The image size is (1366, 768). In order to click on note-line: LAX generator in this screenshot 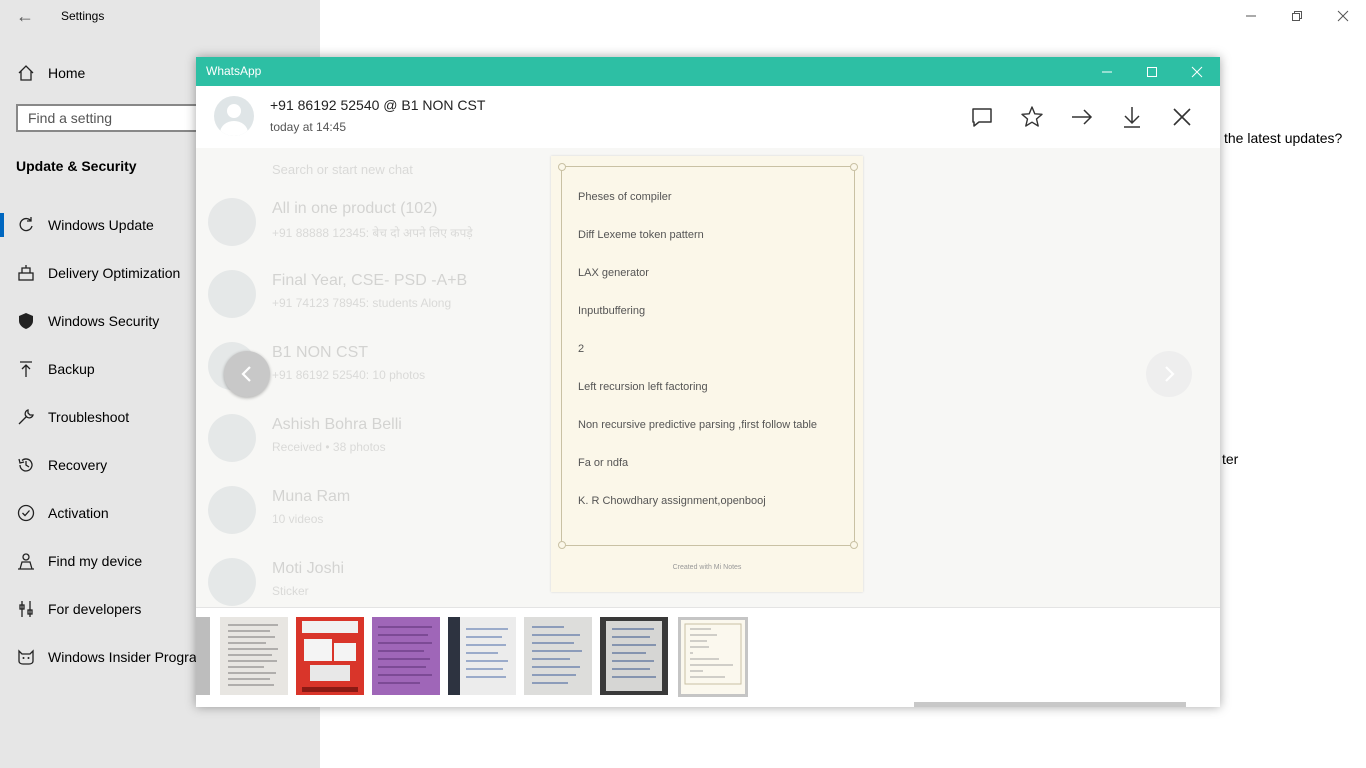, I will do `click(613, 273)`.